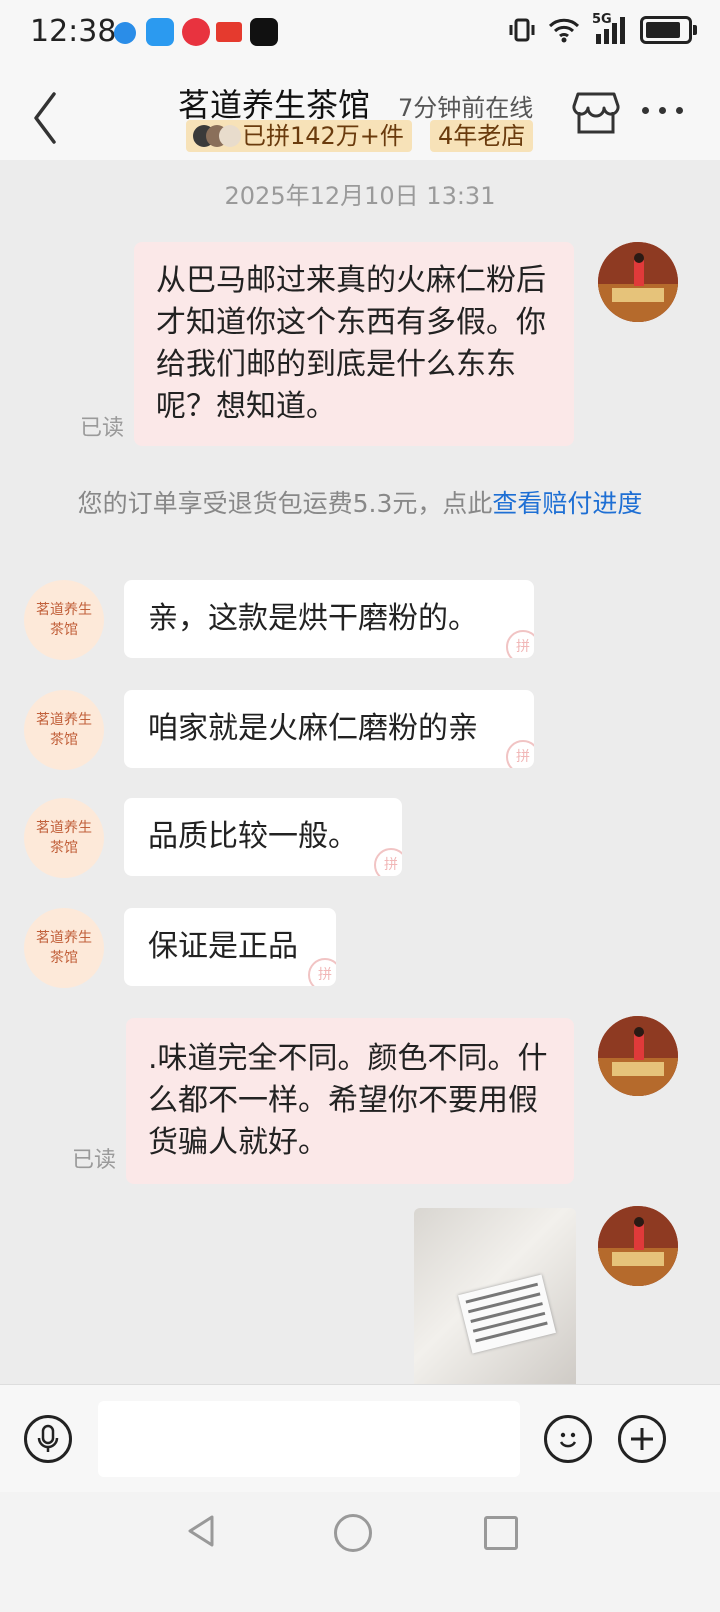 This screenshot has width=720, height=1612. What do you see at coordinates (353, 1533) in the screenshot?
I see `nav-home-icon` at bounding box center [353, 1533].